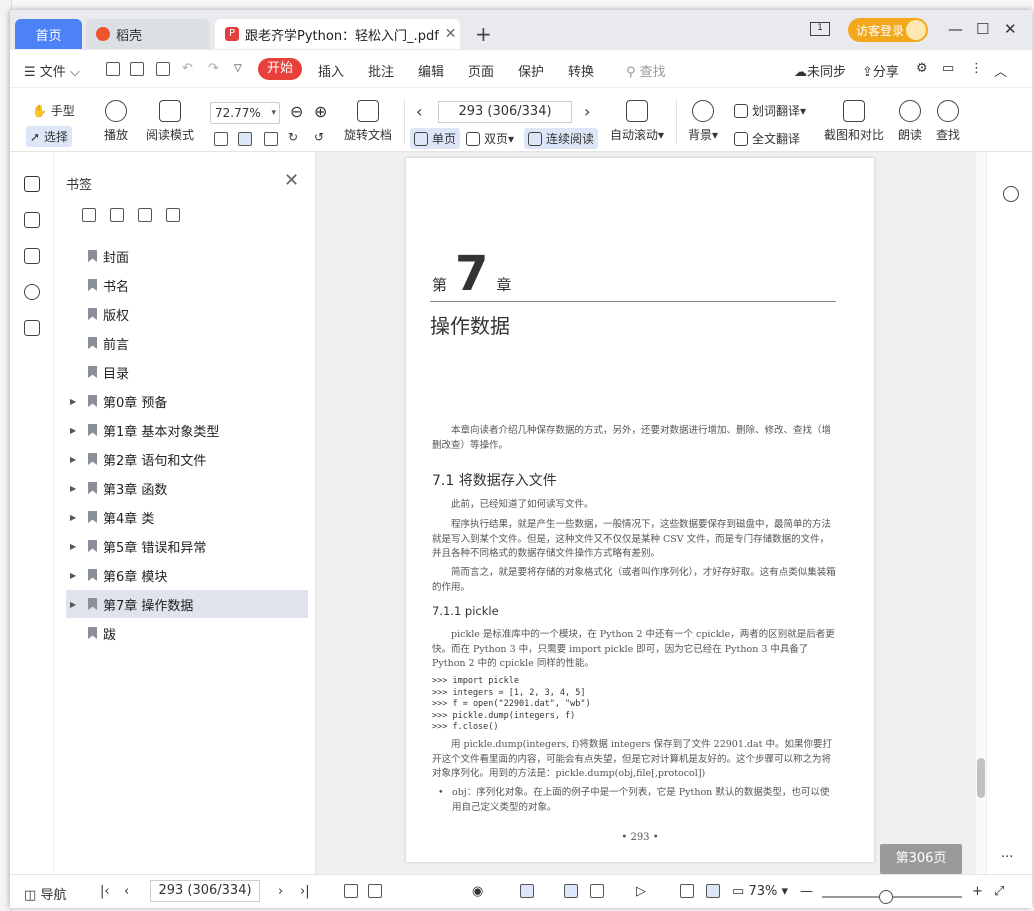 The width and height of the screenshot is (1034, 911). Describe the element at coordinates (505, 112) in the screenshot. I see `page-number-input: 293 (306/334)` at that location.